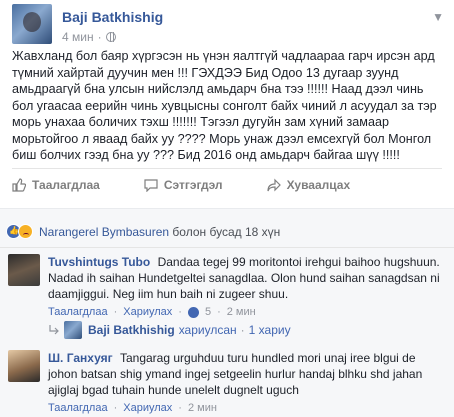 This screenshot has height=417, width=454. Describe the element at coordinates (151, 185) in the screenshot. I see `comment-icon` at that location.